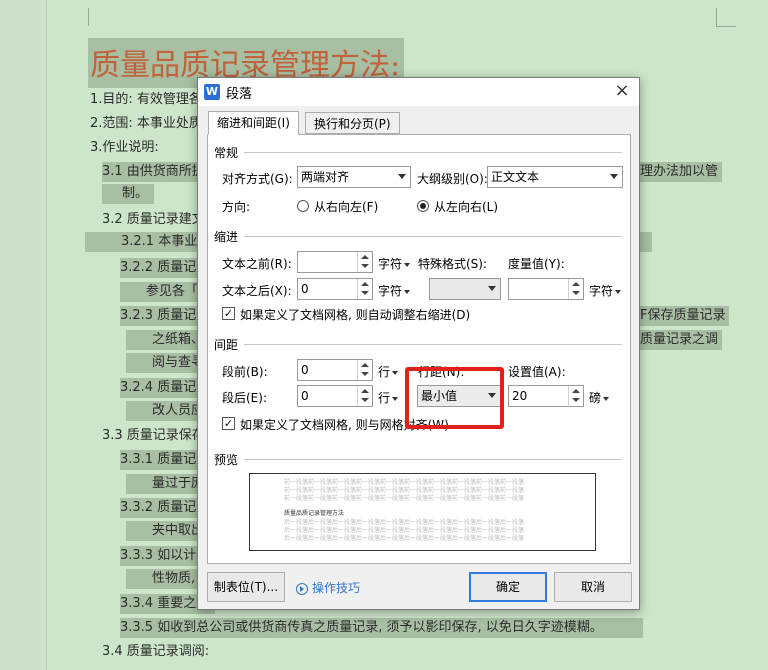 This screenshot has height=670, width=768. I want to click on doc-line: 3.3 质量记录保存, so click(153, 436).